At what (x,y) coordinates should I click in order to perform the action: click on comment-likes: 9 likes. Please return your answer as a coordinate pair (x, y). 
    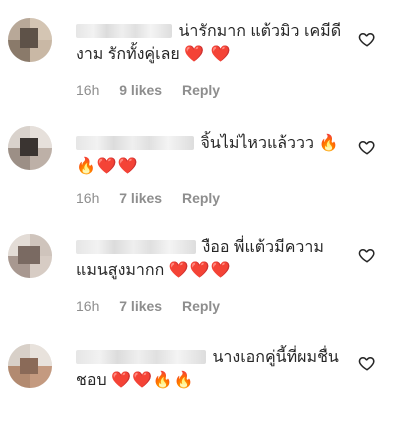
    Looking at the image, I should click on (140, 90).